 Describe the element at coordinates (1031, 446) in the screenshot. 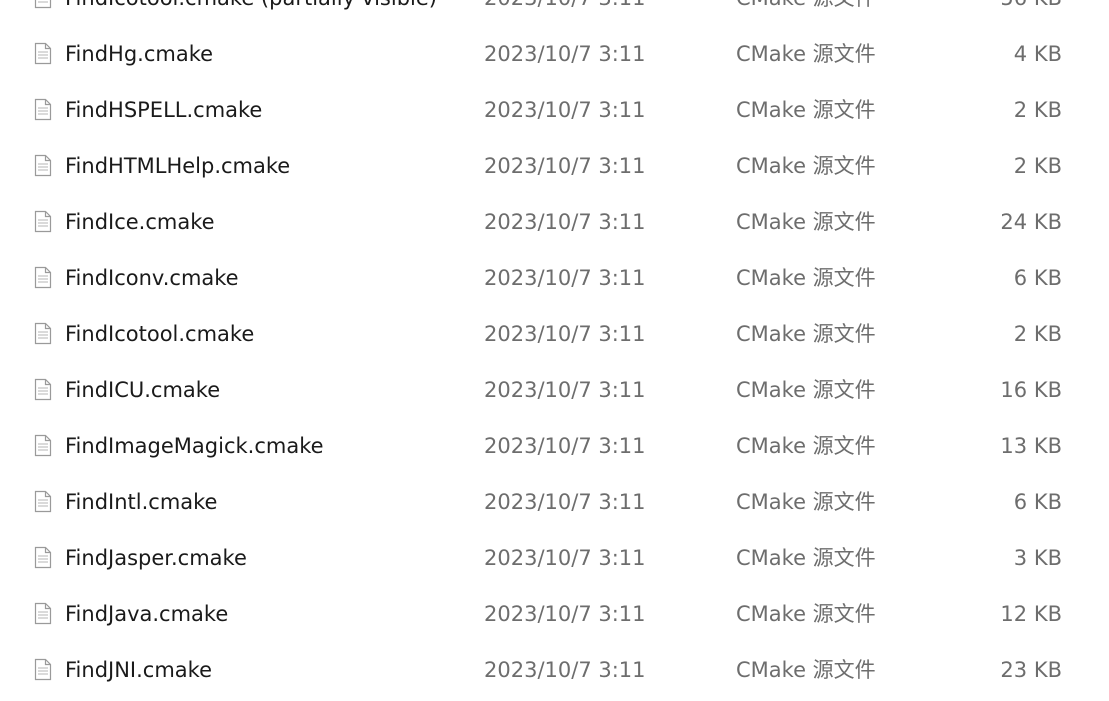

I see `file-size: 13 KB` at that location.